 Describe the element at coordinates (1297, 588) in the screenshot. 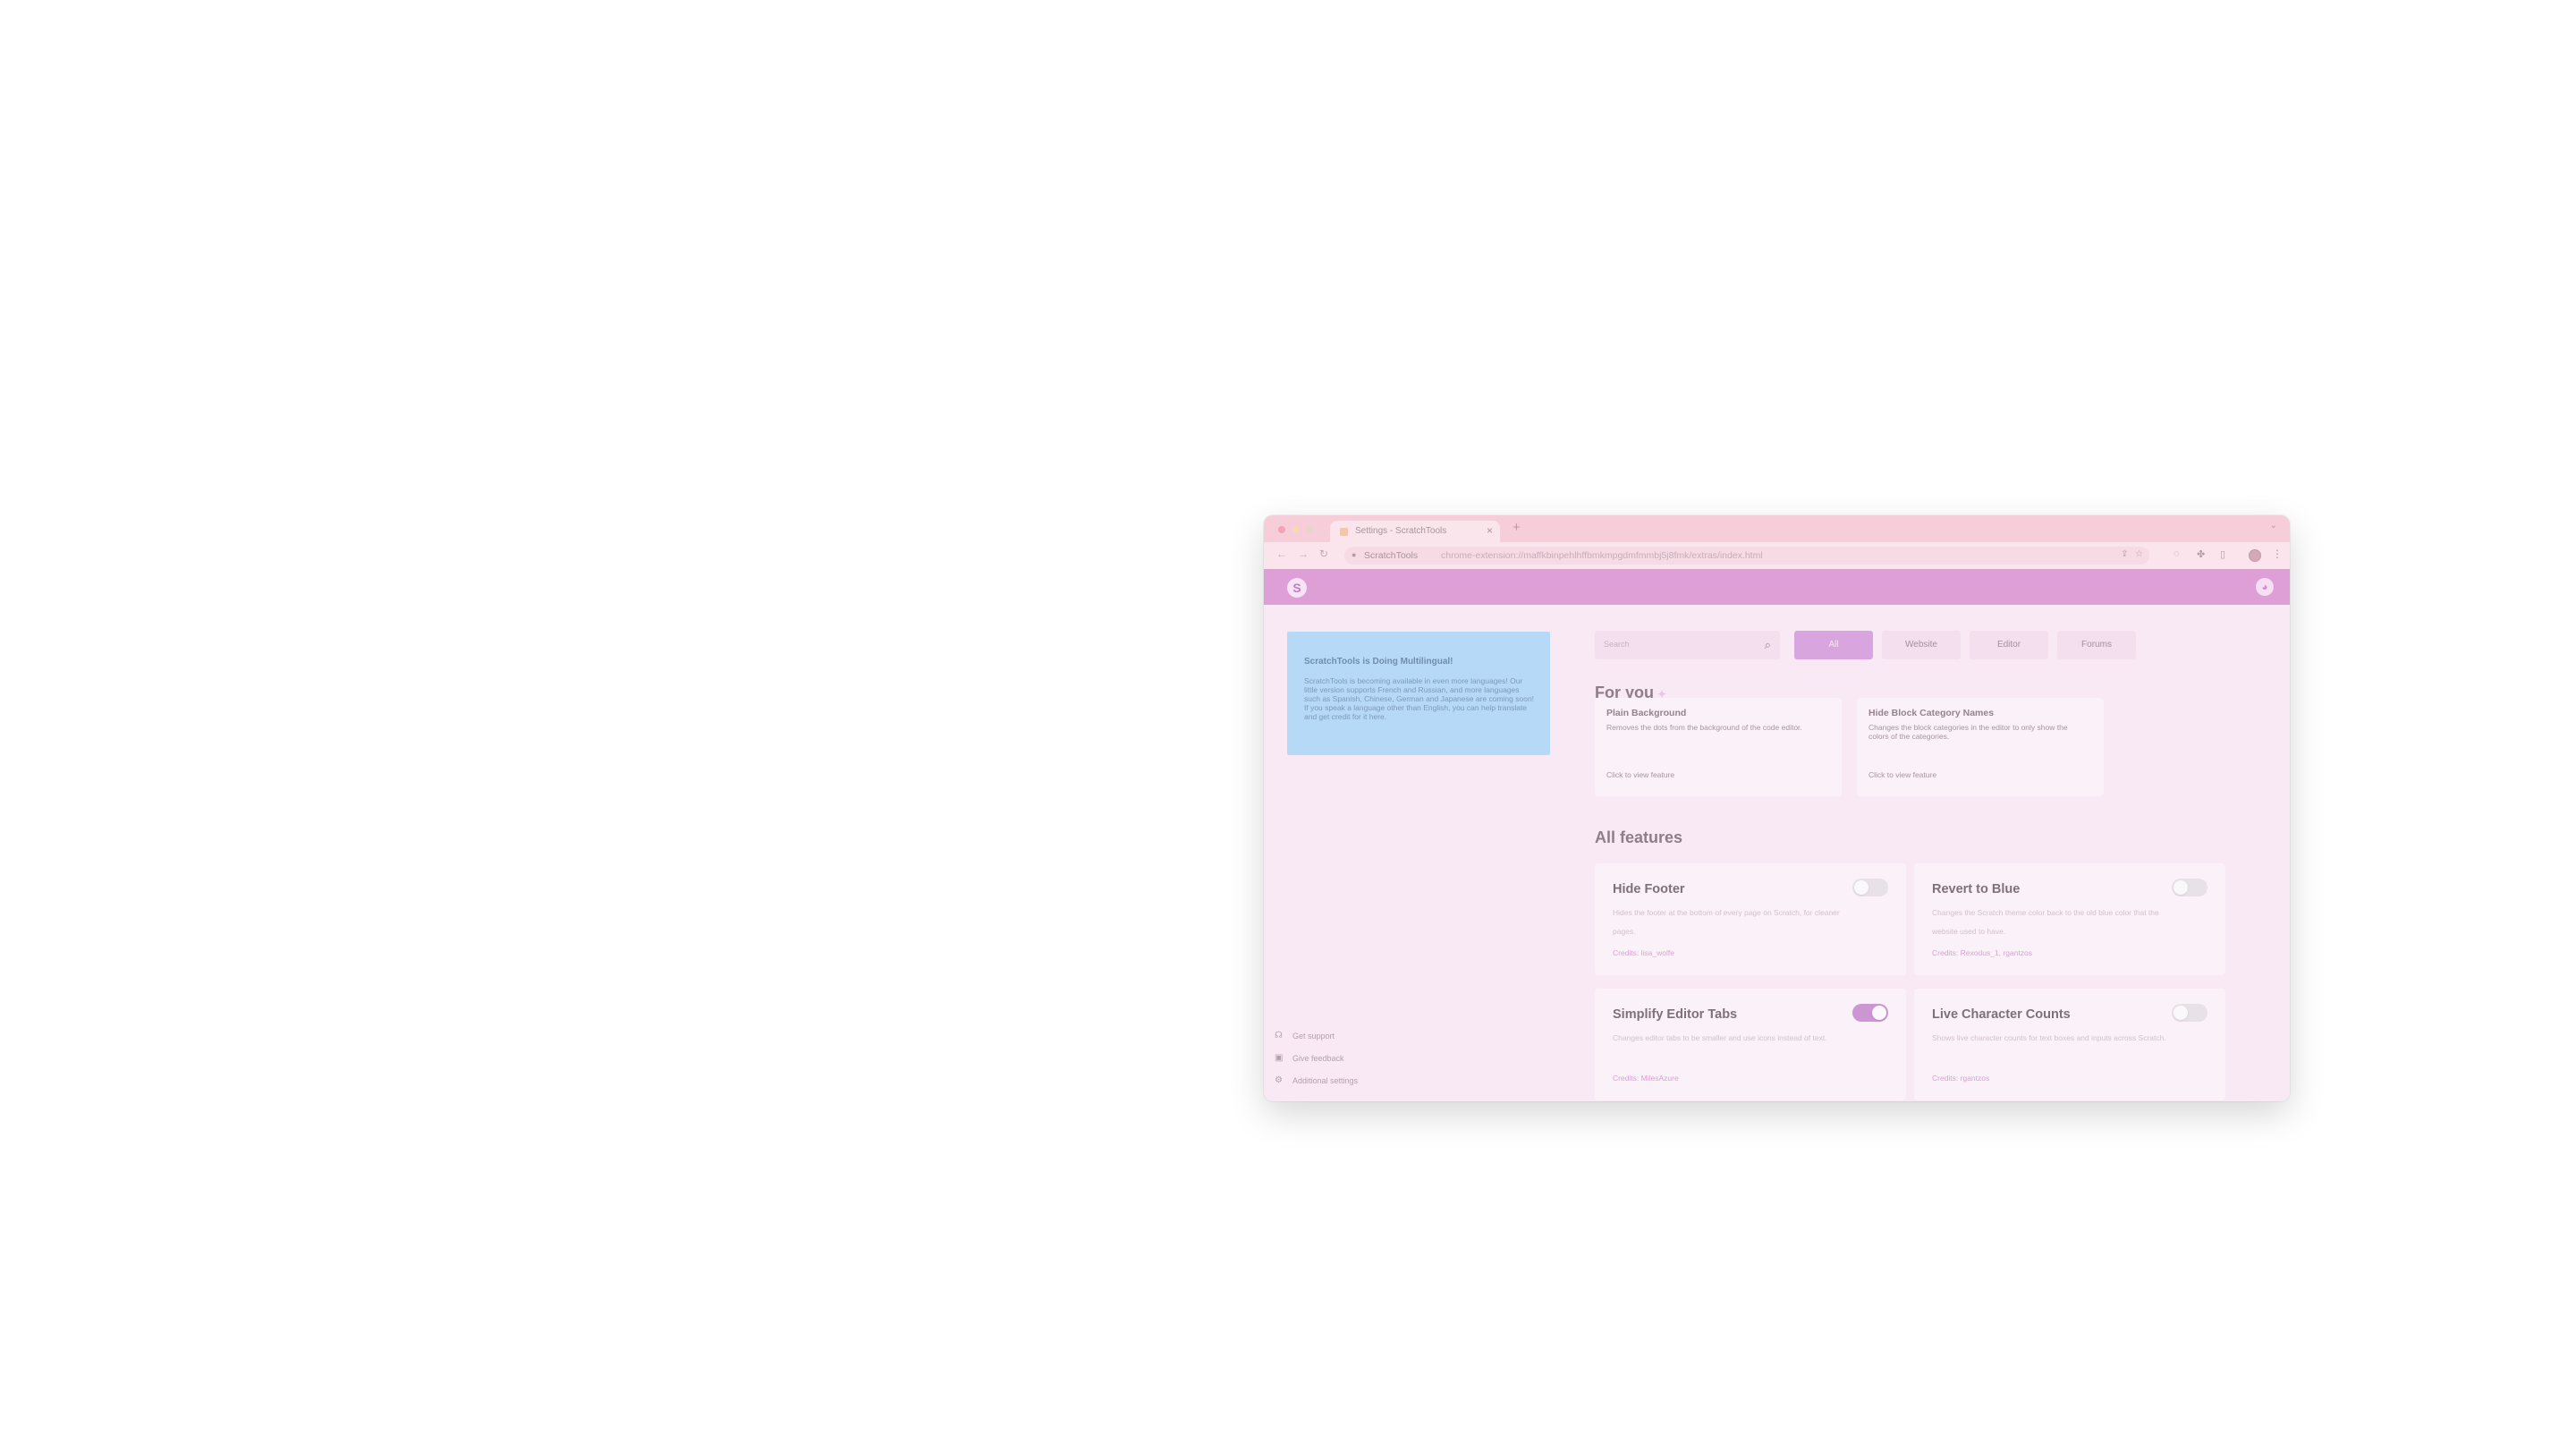

I see `scratchtools-logo-icon: S` at that location.